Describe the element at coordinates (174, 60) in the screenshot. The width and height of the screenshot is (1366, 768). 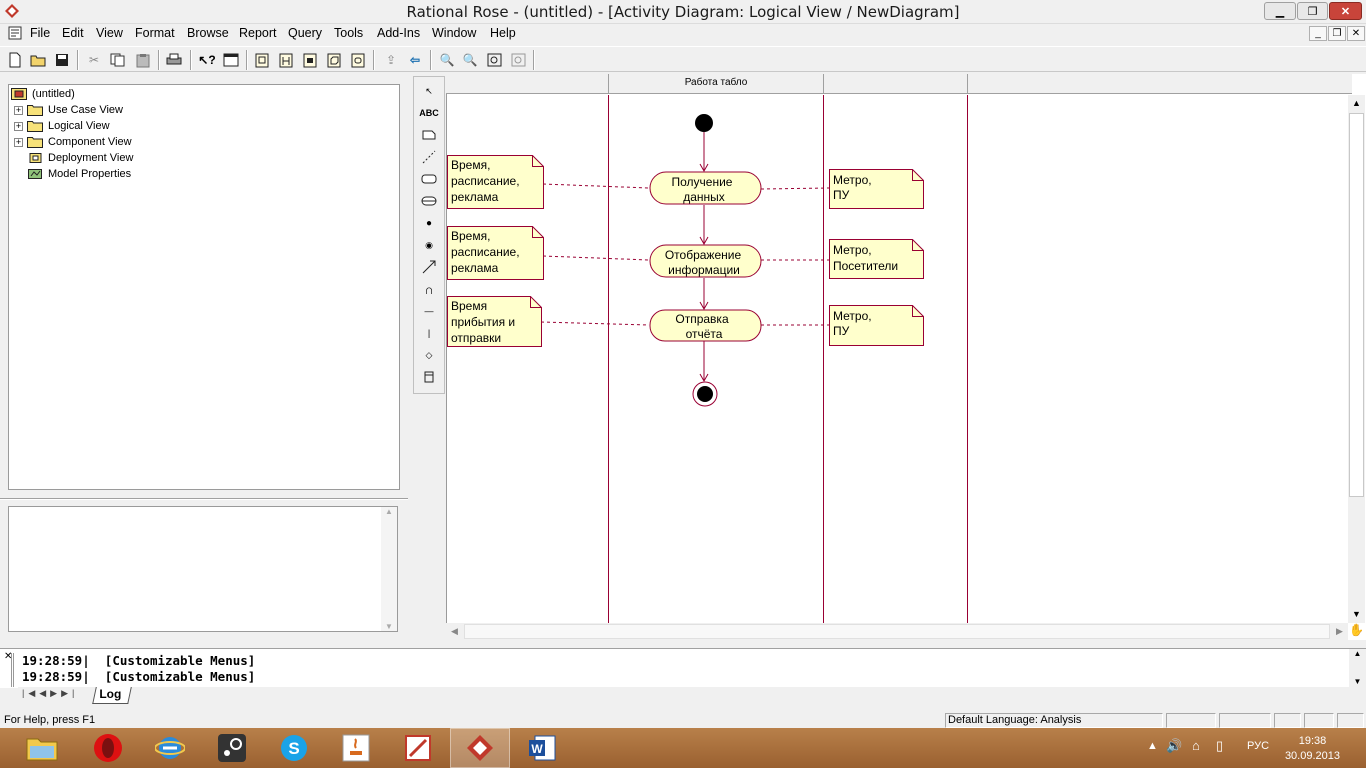
I see `print-button` at that location.